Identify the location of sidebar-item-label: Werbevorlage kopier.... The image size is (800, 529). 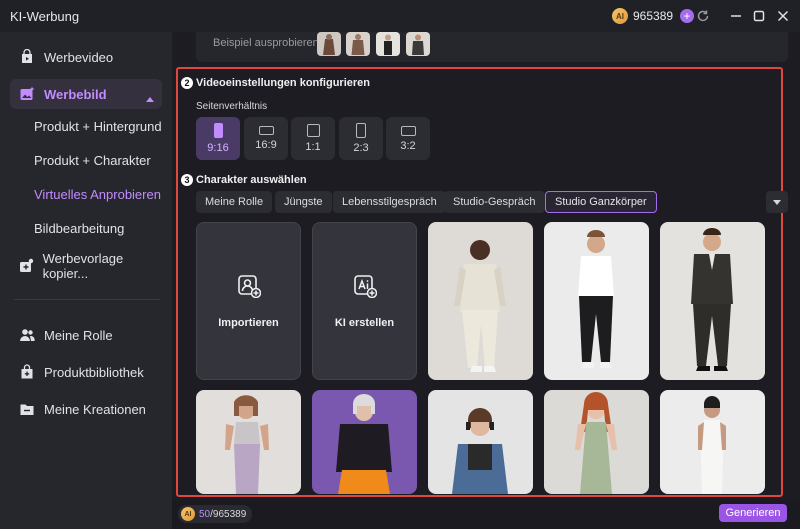
(83, 266).